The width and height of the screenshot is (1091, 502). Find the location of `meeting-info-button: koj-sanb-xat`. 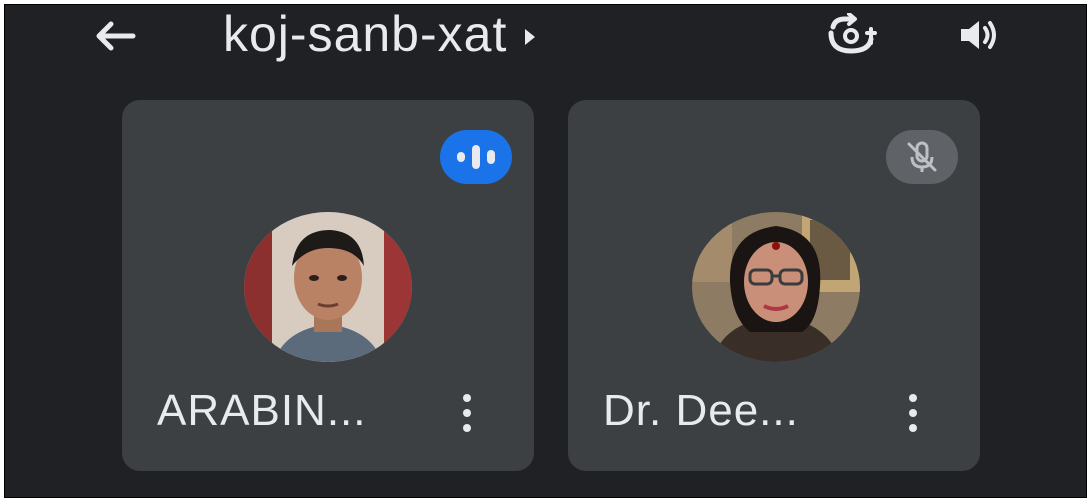

meeting-info-button: koj-sanb-xat is located at coordinates (379, 35).